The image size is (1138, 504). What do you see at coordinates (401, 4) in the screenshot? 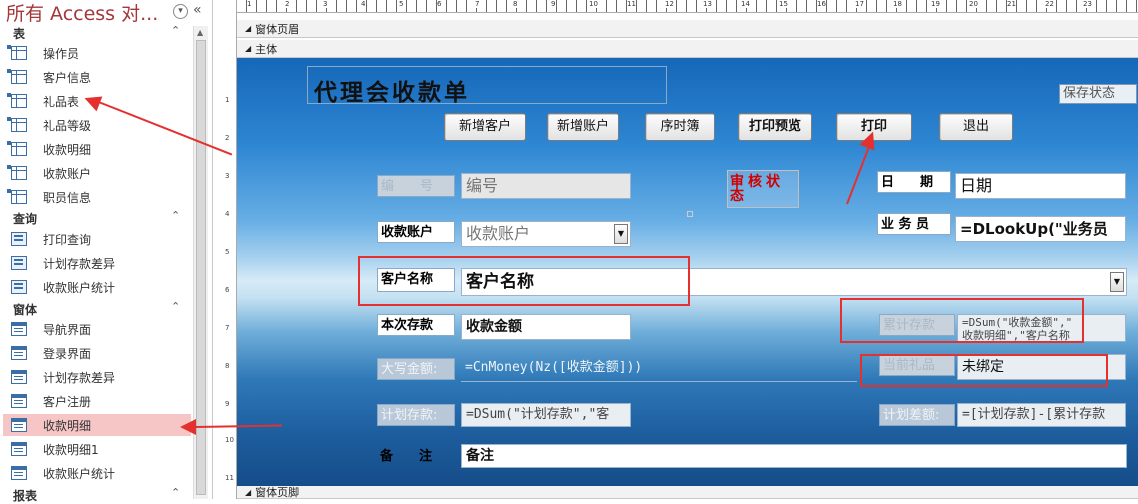
I see `ruler-number: 5` at bounding box center [401, 4].